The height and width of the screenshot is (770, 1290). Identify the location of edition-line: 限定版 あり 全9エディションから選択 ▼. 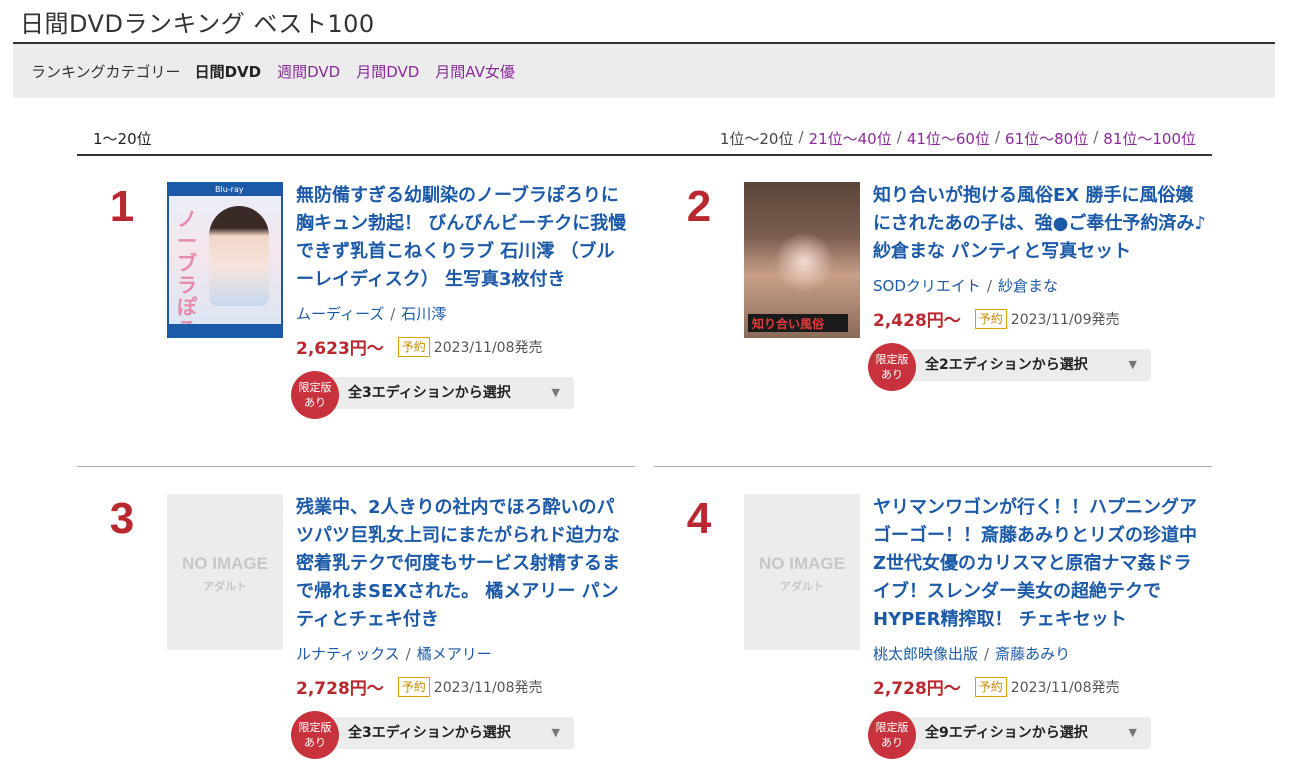
(1038, 735).